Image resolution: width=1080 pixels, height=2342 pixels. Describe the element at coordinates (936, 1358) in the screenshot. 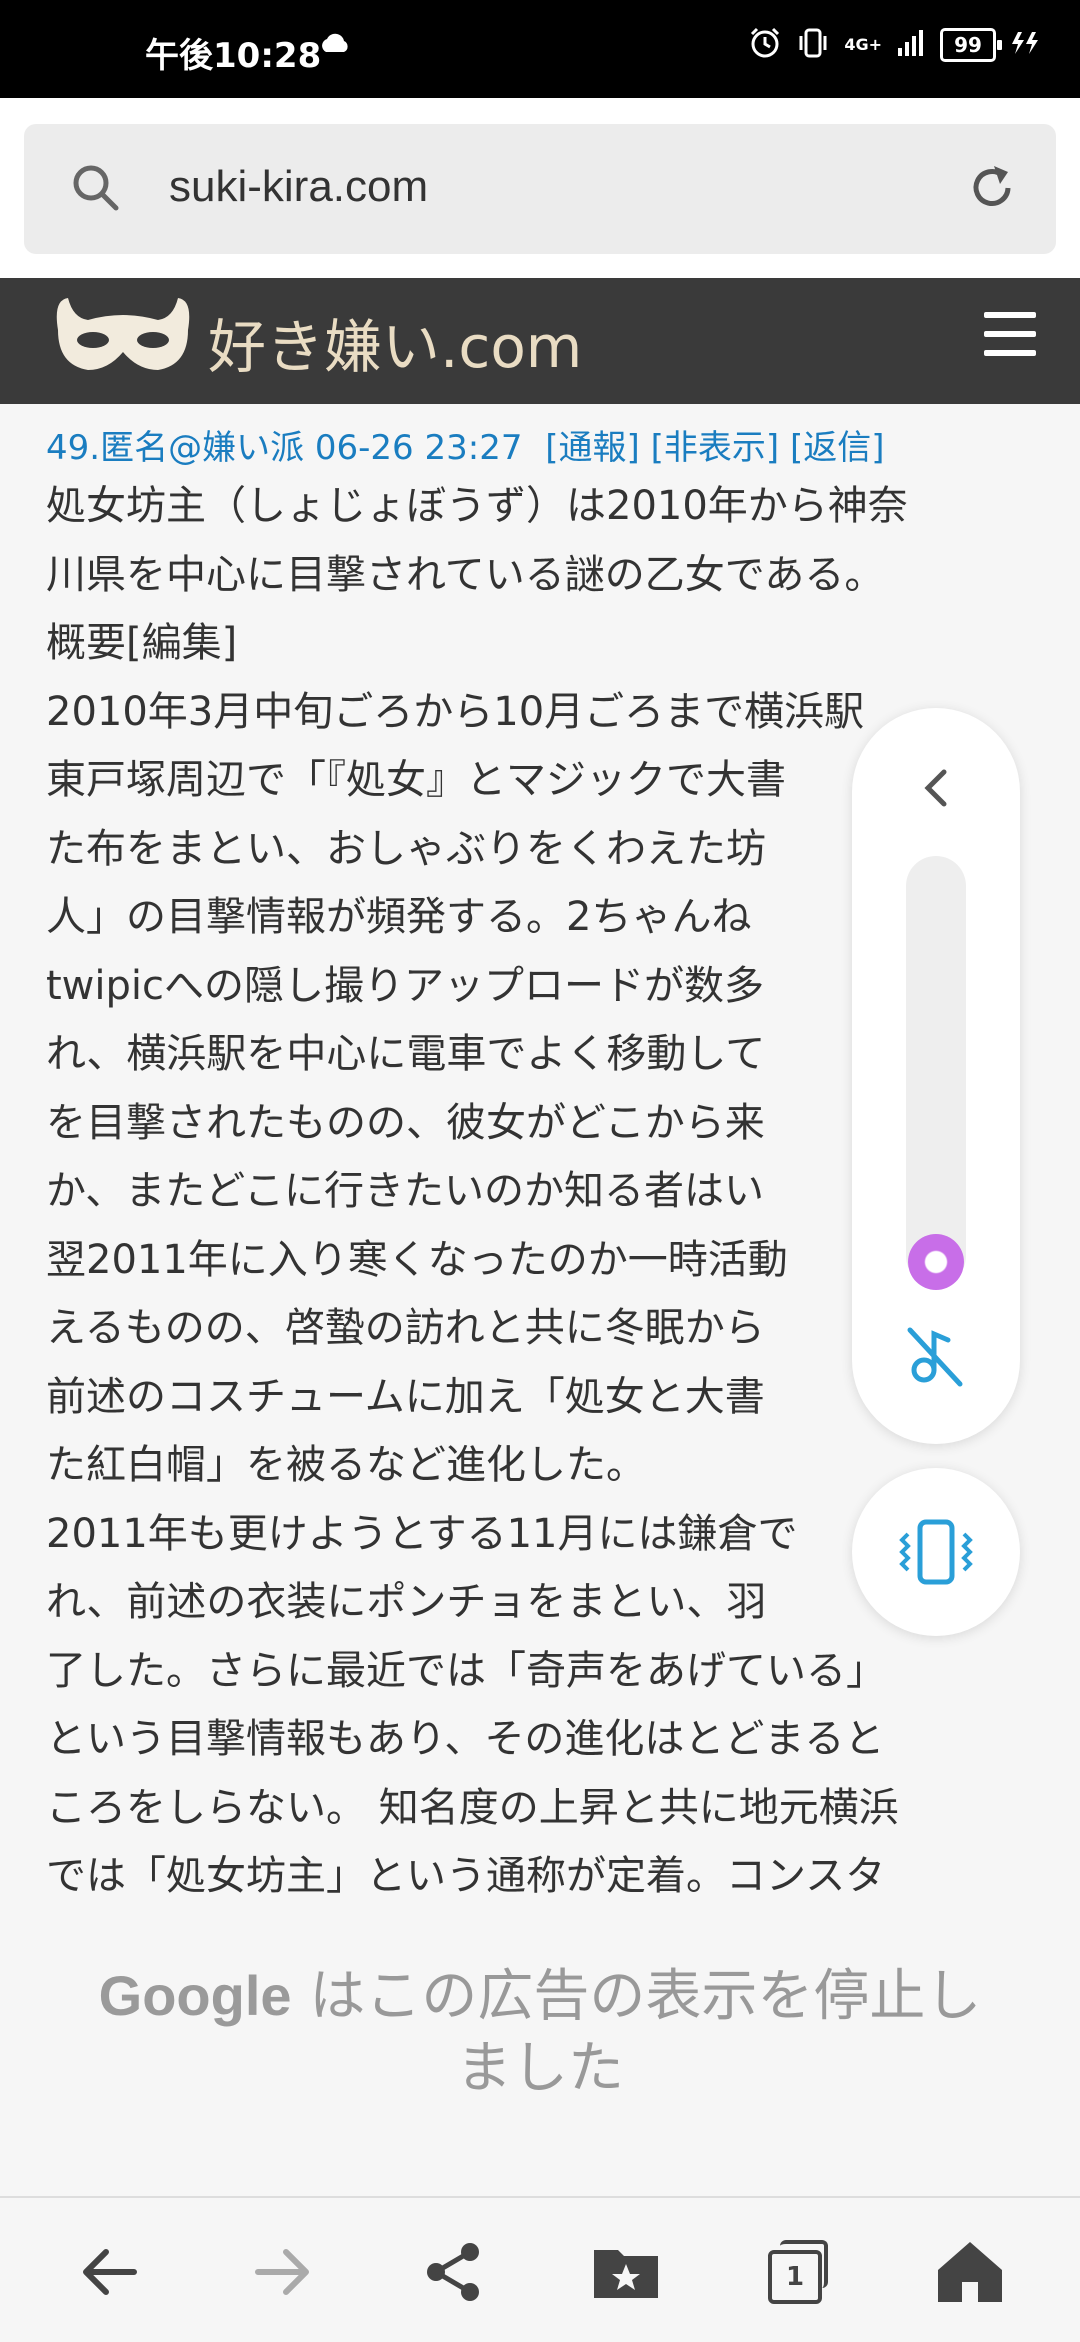

I see `mute-icon` at that location.